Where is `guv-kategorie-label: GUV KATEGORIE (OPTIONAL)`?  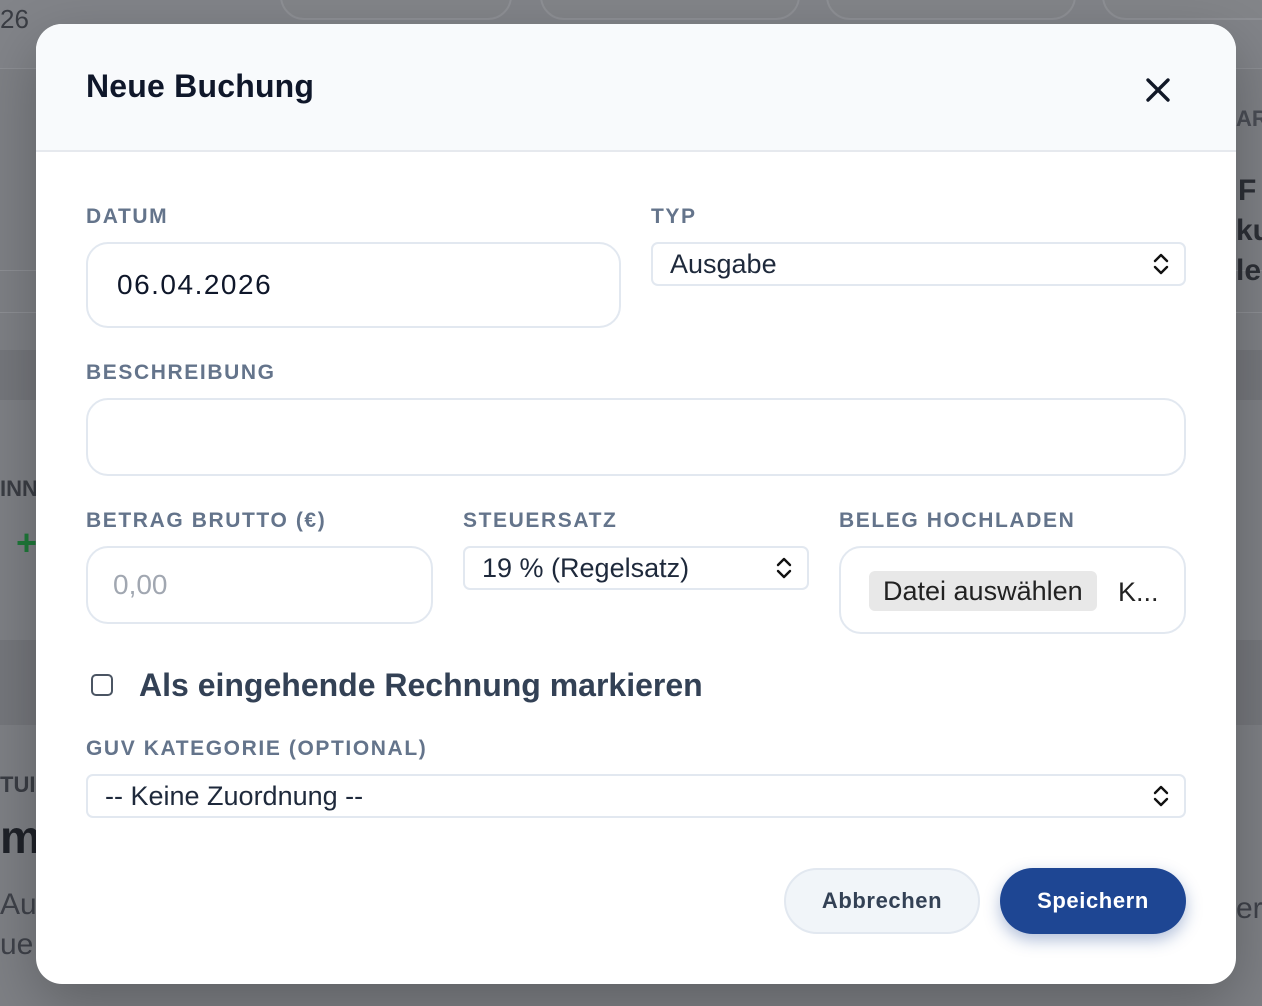 guv-kategorie-label: GUV KATEGORIE (OPTIONAL) is located at coordinates (257, 748).